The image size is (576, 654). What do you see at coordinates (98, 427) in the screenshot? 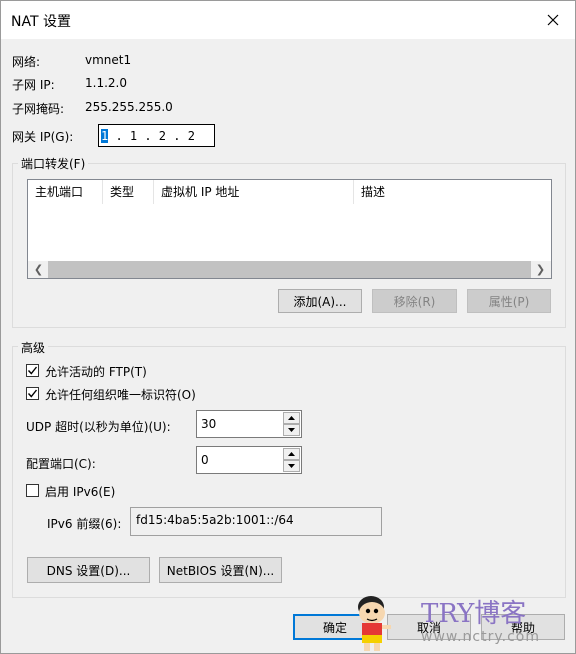
I see `udp-timeout-label: UDP 超时(以秒为单位)(U):` at bounding box center [98, 427].